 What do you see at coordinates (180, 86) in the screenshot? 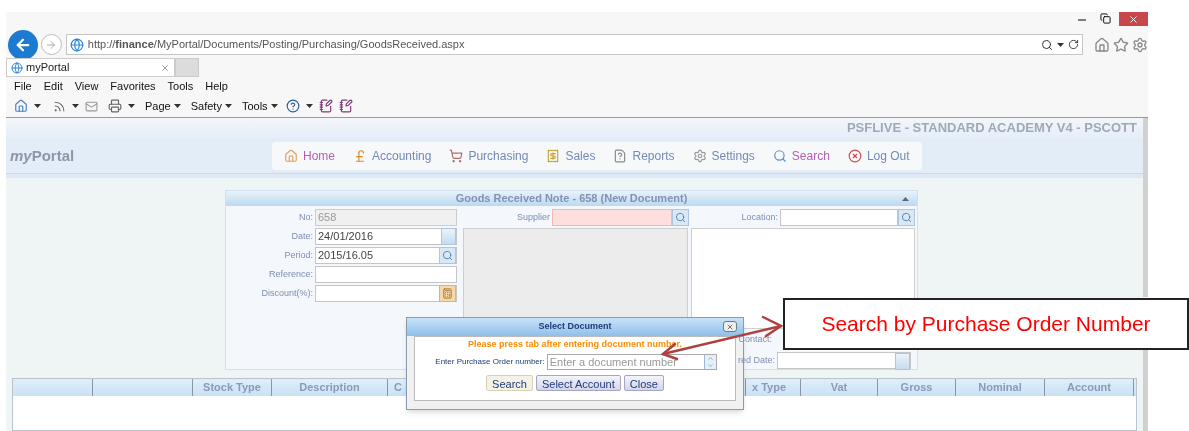
I see `menu-item: Tools` at bounding box center [180, 86].